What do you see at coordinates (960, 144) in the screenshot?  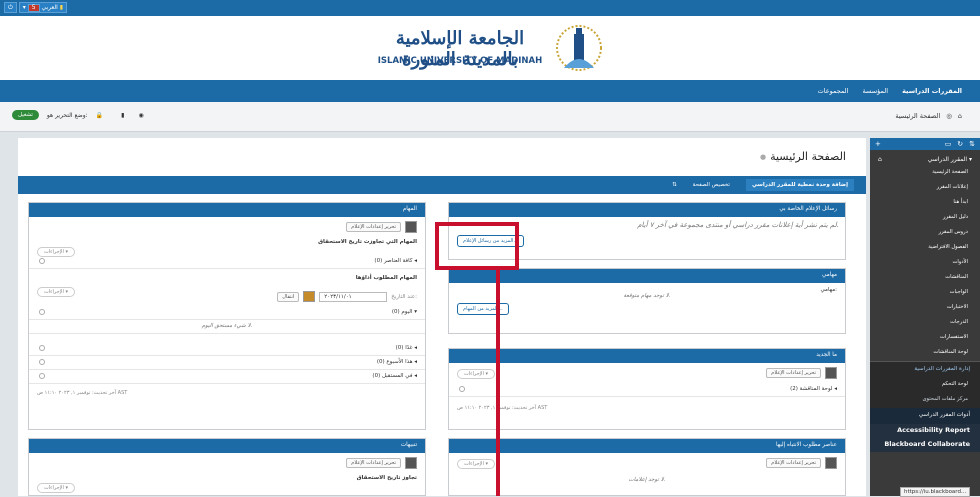 I see `refresh-icon: ↻` at bounding box center [960, 144].